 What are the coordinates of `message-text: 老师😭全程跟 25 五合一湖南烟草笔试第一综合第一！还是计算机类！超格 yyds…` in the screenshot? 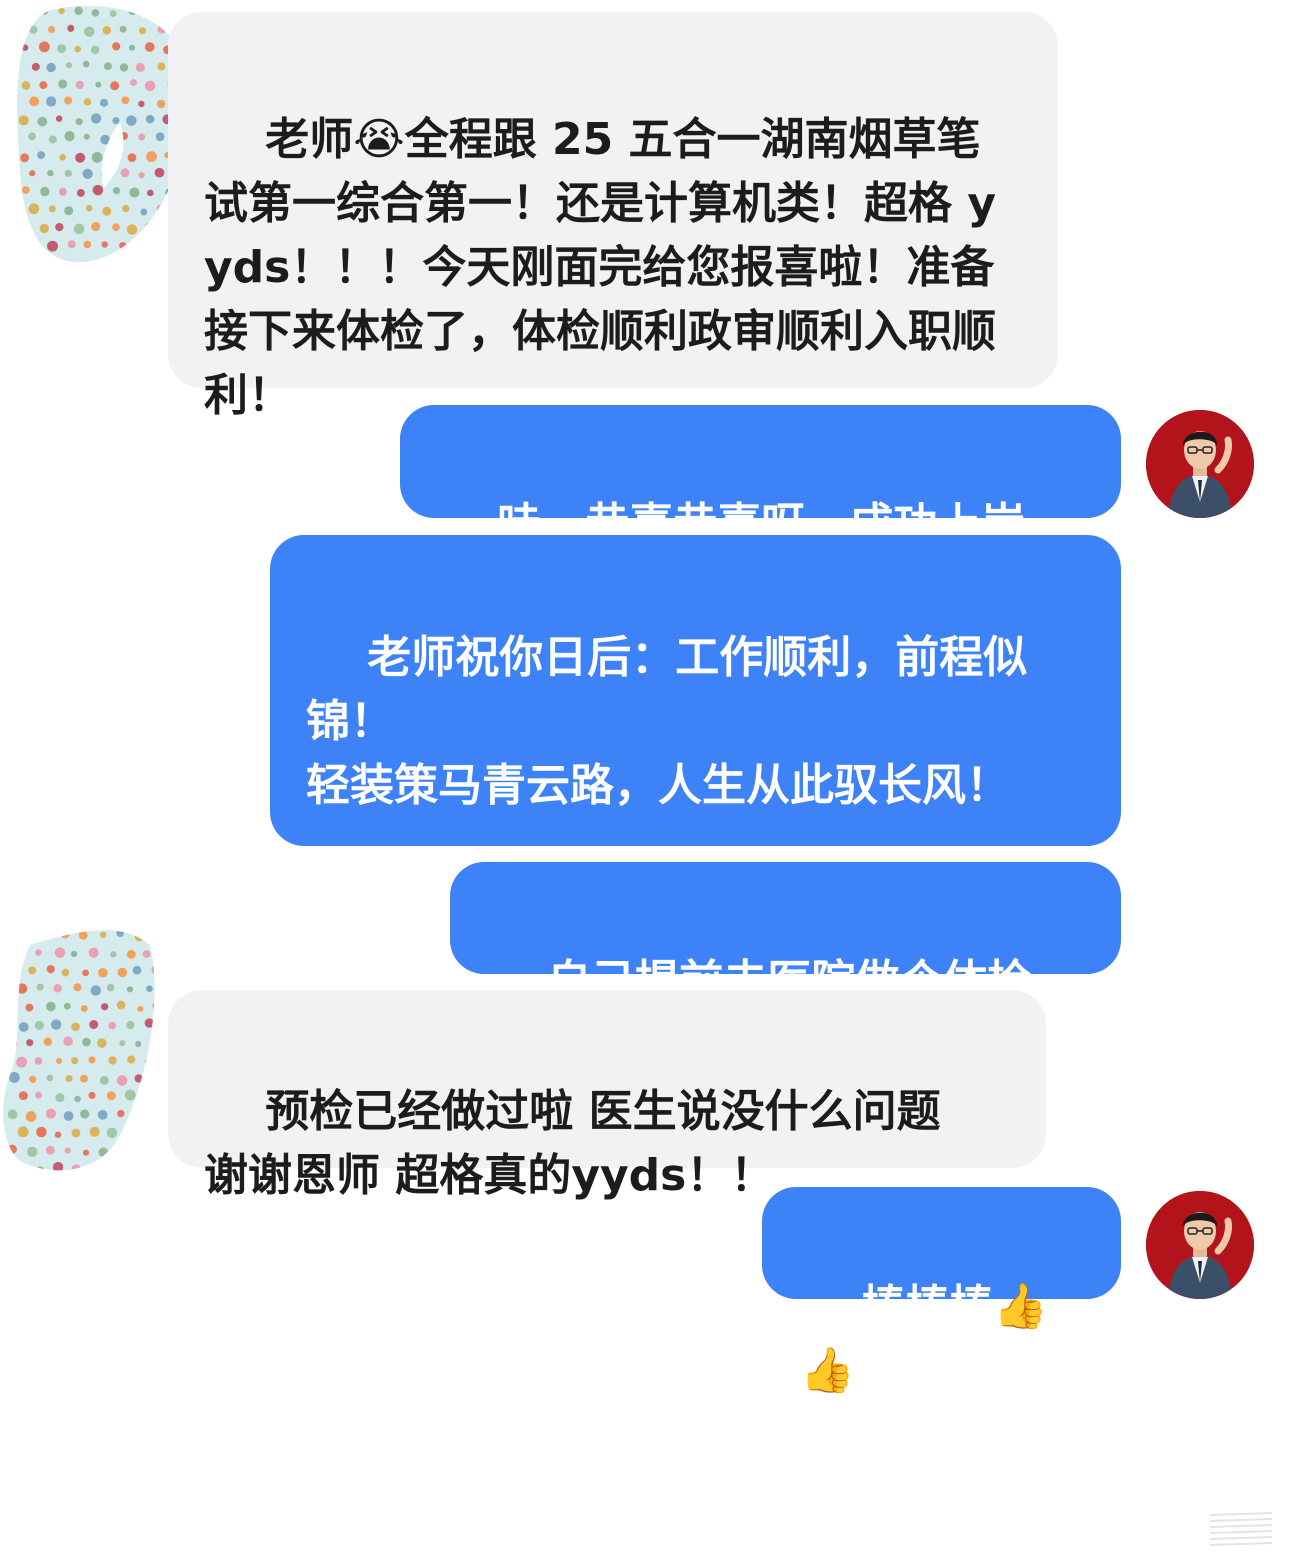 It's located at (600, 267).